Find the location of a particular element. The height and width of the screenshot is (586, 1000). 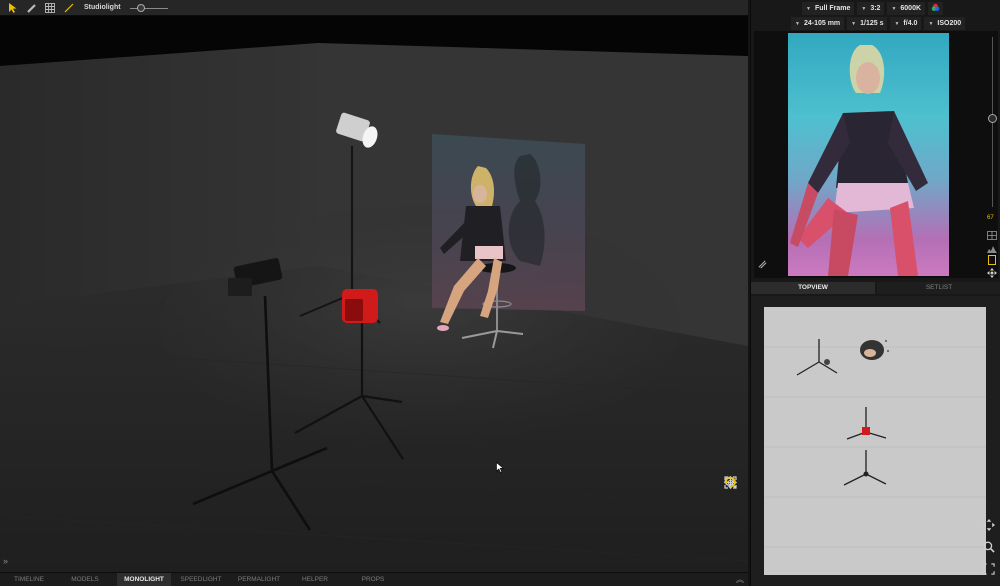

aperture-select: ▼ f/4.0 is located at coordinates (906, 23).